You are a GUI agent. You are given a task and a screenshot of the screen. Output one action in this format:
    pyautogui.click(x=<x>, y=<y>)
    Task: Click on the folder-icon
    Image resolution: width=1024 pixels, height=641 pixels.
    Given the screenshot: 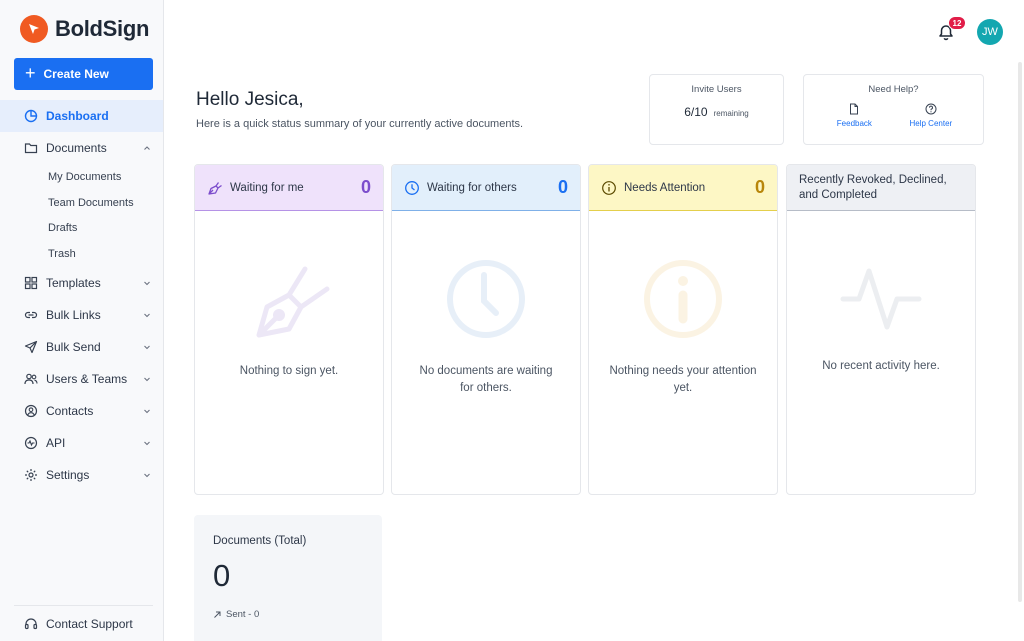 What is the action you would take?
    pyautogui.click(x=31, y=148)
    